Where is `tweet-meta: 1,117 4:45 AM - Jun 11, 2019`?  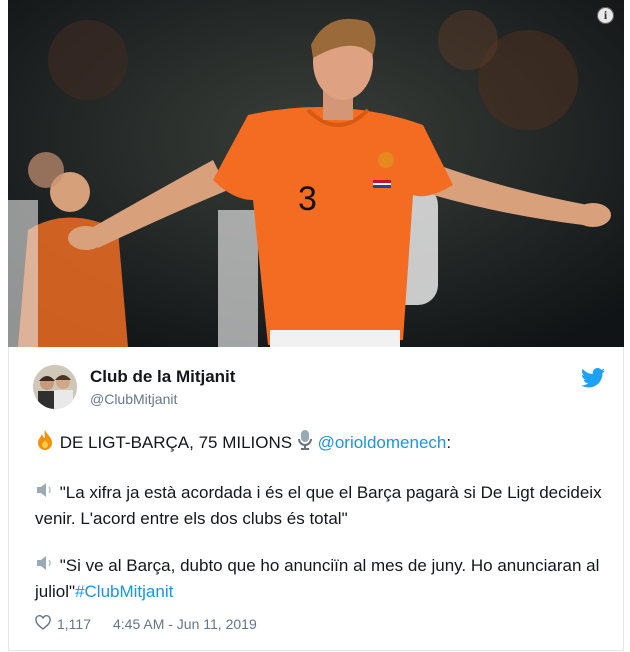
tweet-meta: 1,117 4:45 AM - Jun 11, 2019 is located at coordinates (146, 624).